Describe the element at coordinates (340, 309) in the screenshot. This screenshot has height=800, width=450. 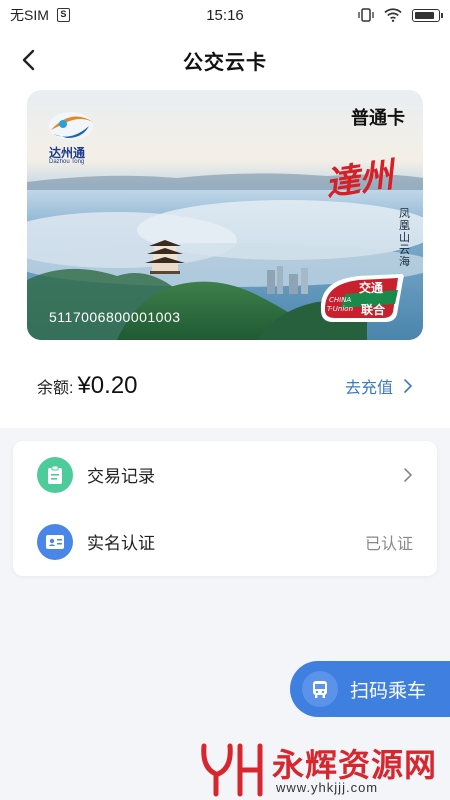
I see `svg-text: T-Union` at that location.